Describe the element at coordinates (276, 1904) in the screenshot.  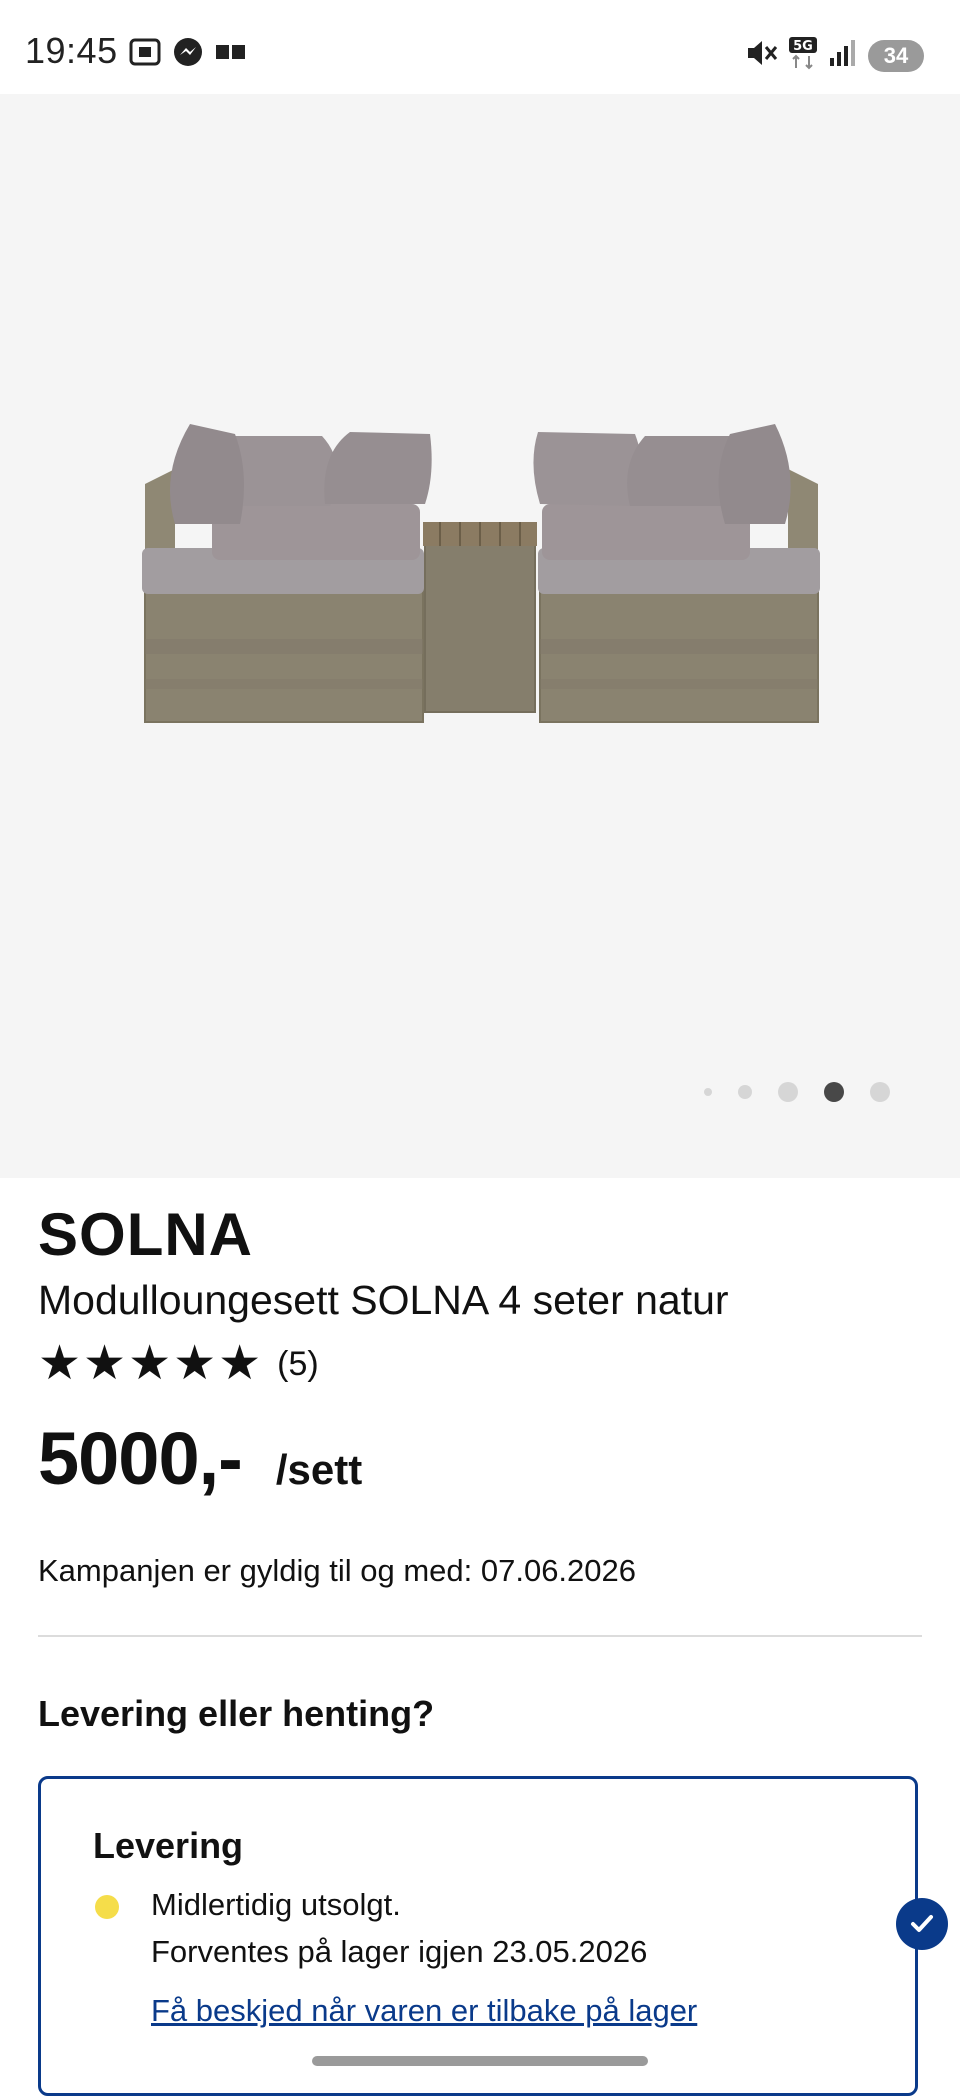
I see `stock-status-text: Midlertidig utsolgt.` at that location.